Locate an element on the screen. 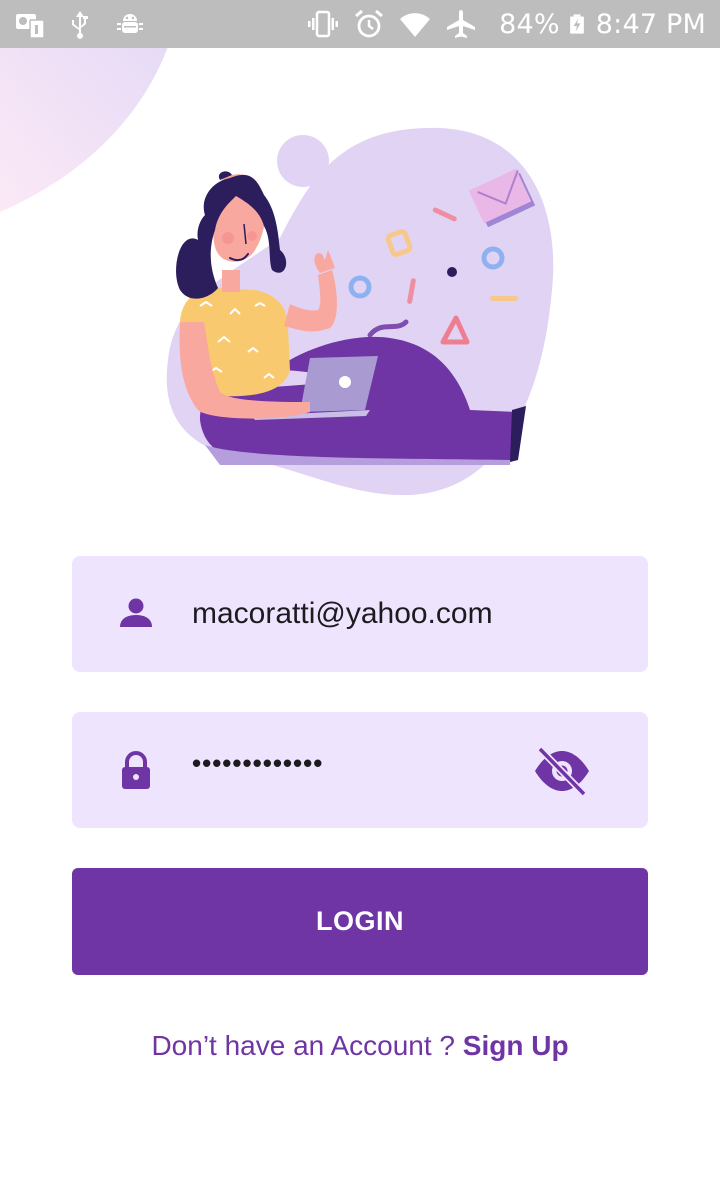 The image size is (720, 1193). battery-charging-icon is located at coordinates (576, 24).